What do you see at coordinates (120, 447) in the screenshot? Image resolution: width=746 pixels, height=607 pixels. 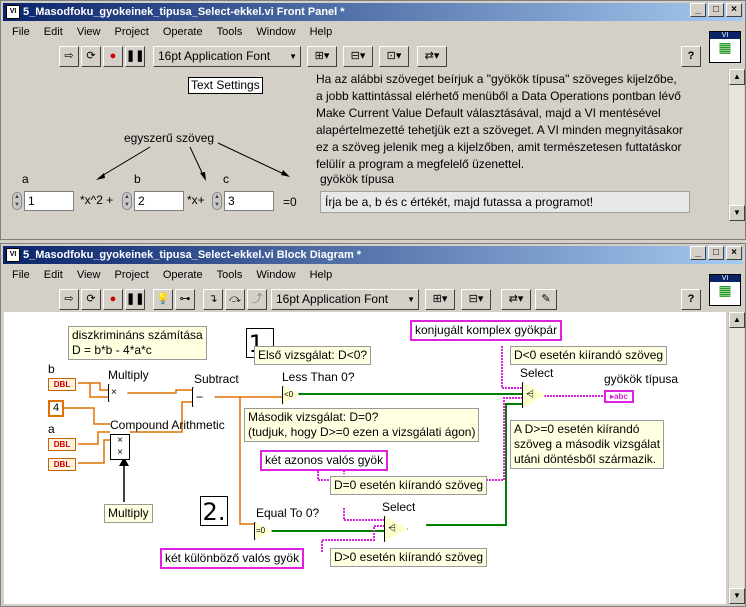 I see `compound-arithmetic-node: × ×` at bounding box center [120, 447].